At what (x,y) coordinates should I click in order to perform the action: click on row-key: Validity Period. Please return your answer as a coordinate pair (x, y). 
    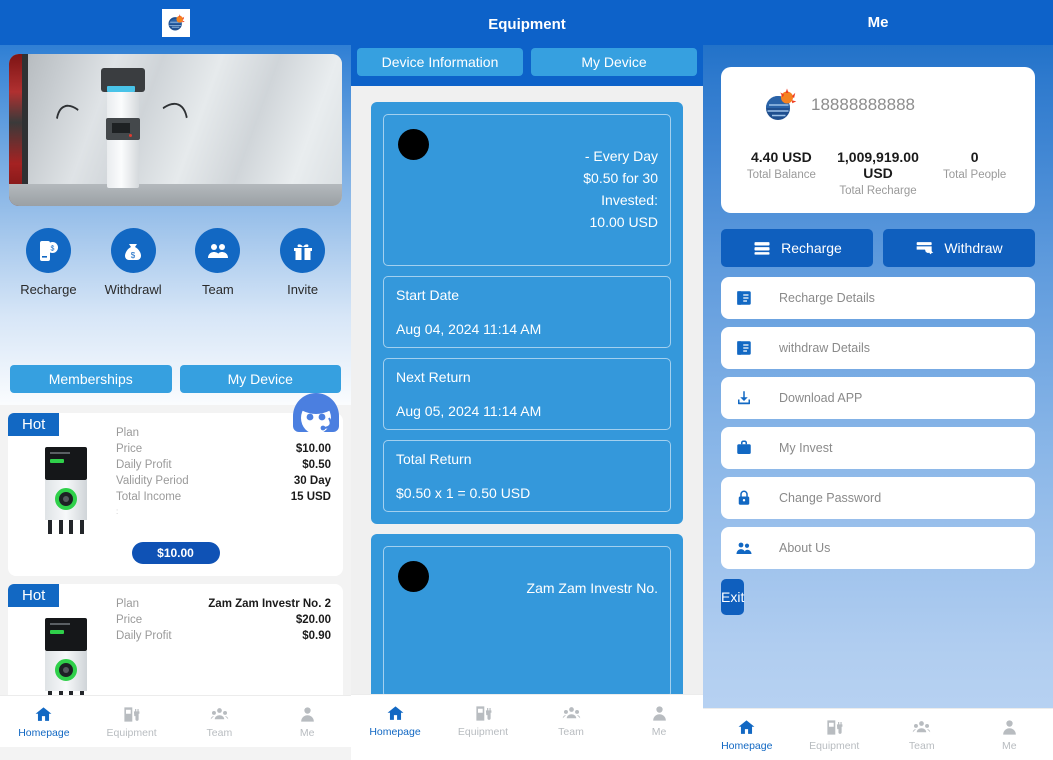
    Looking at the image, I should click on (152, 481).